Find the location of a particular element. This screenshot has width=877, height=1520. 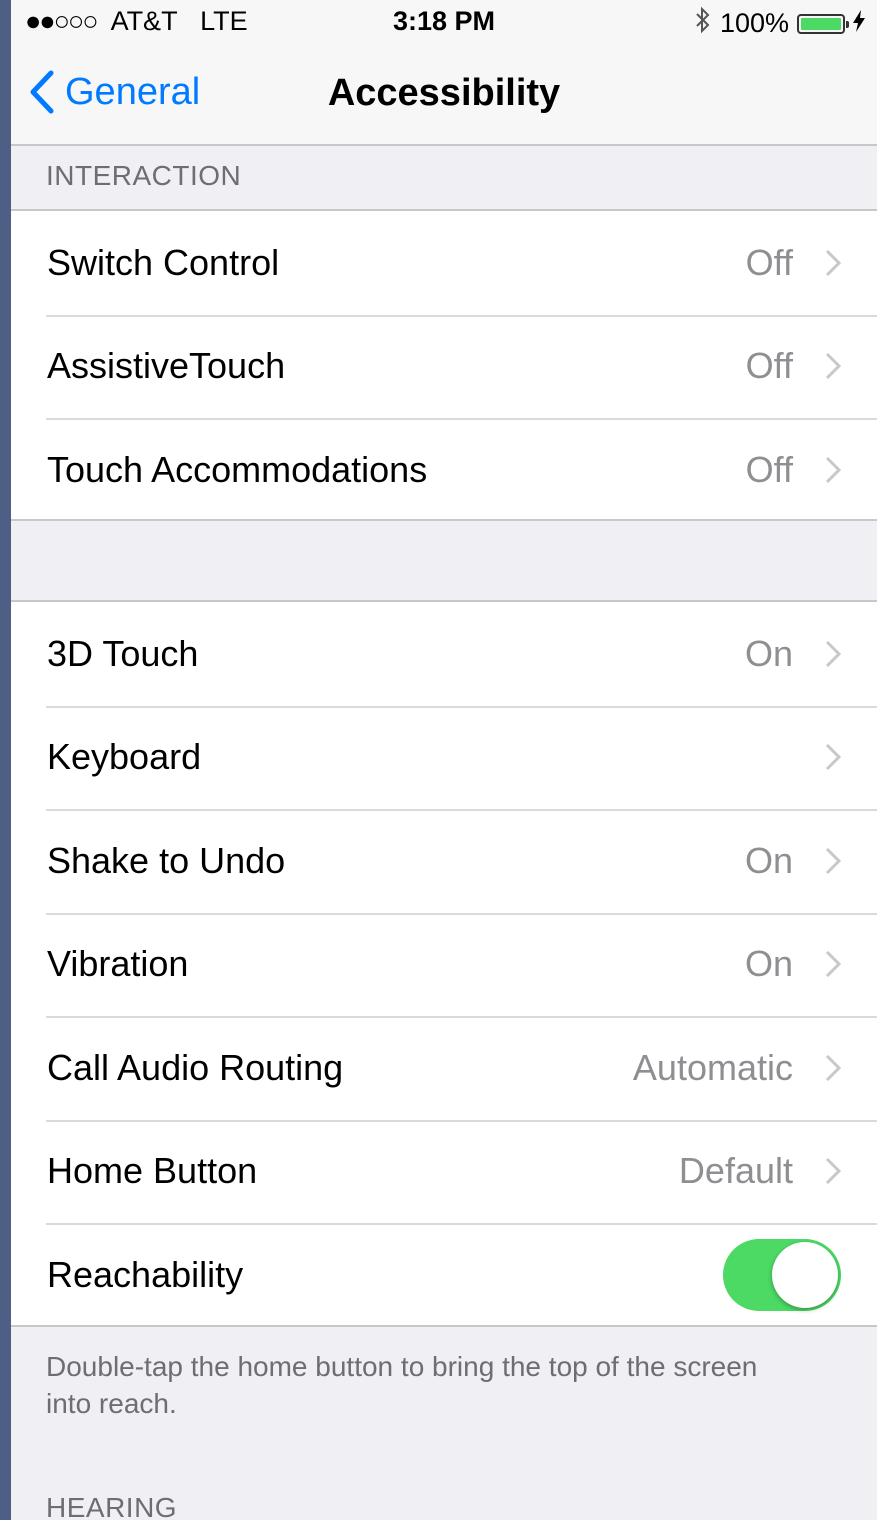

battery-icon is located at coordinates (823, 23).